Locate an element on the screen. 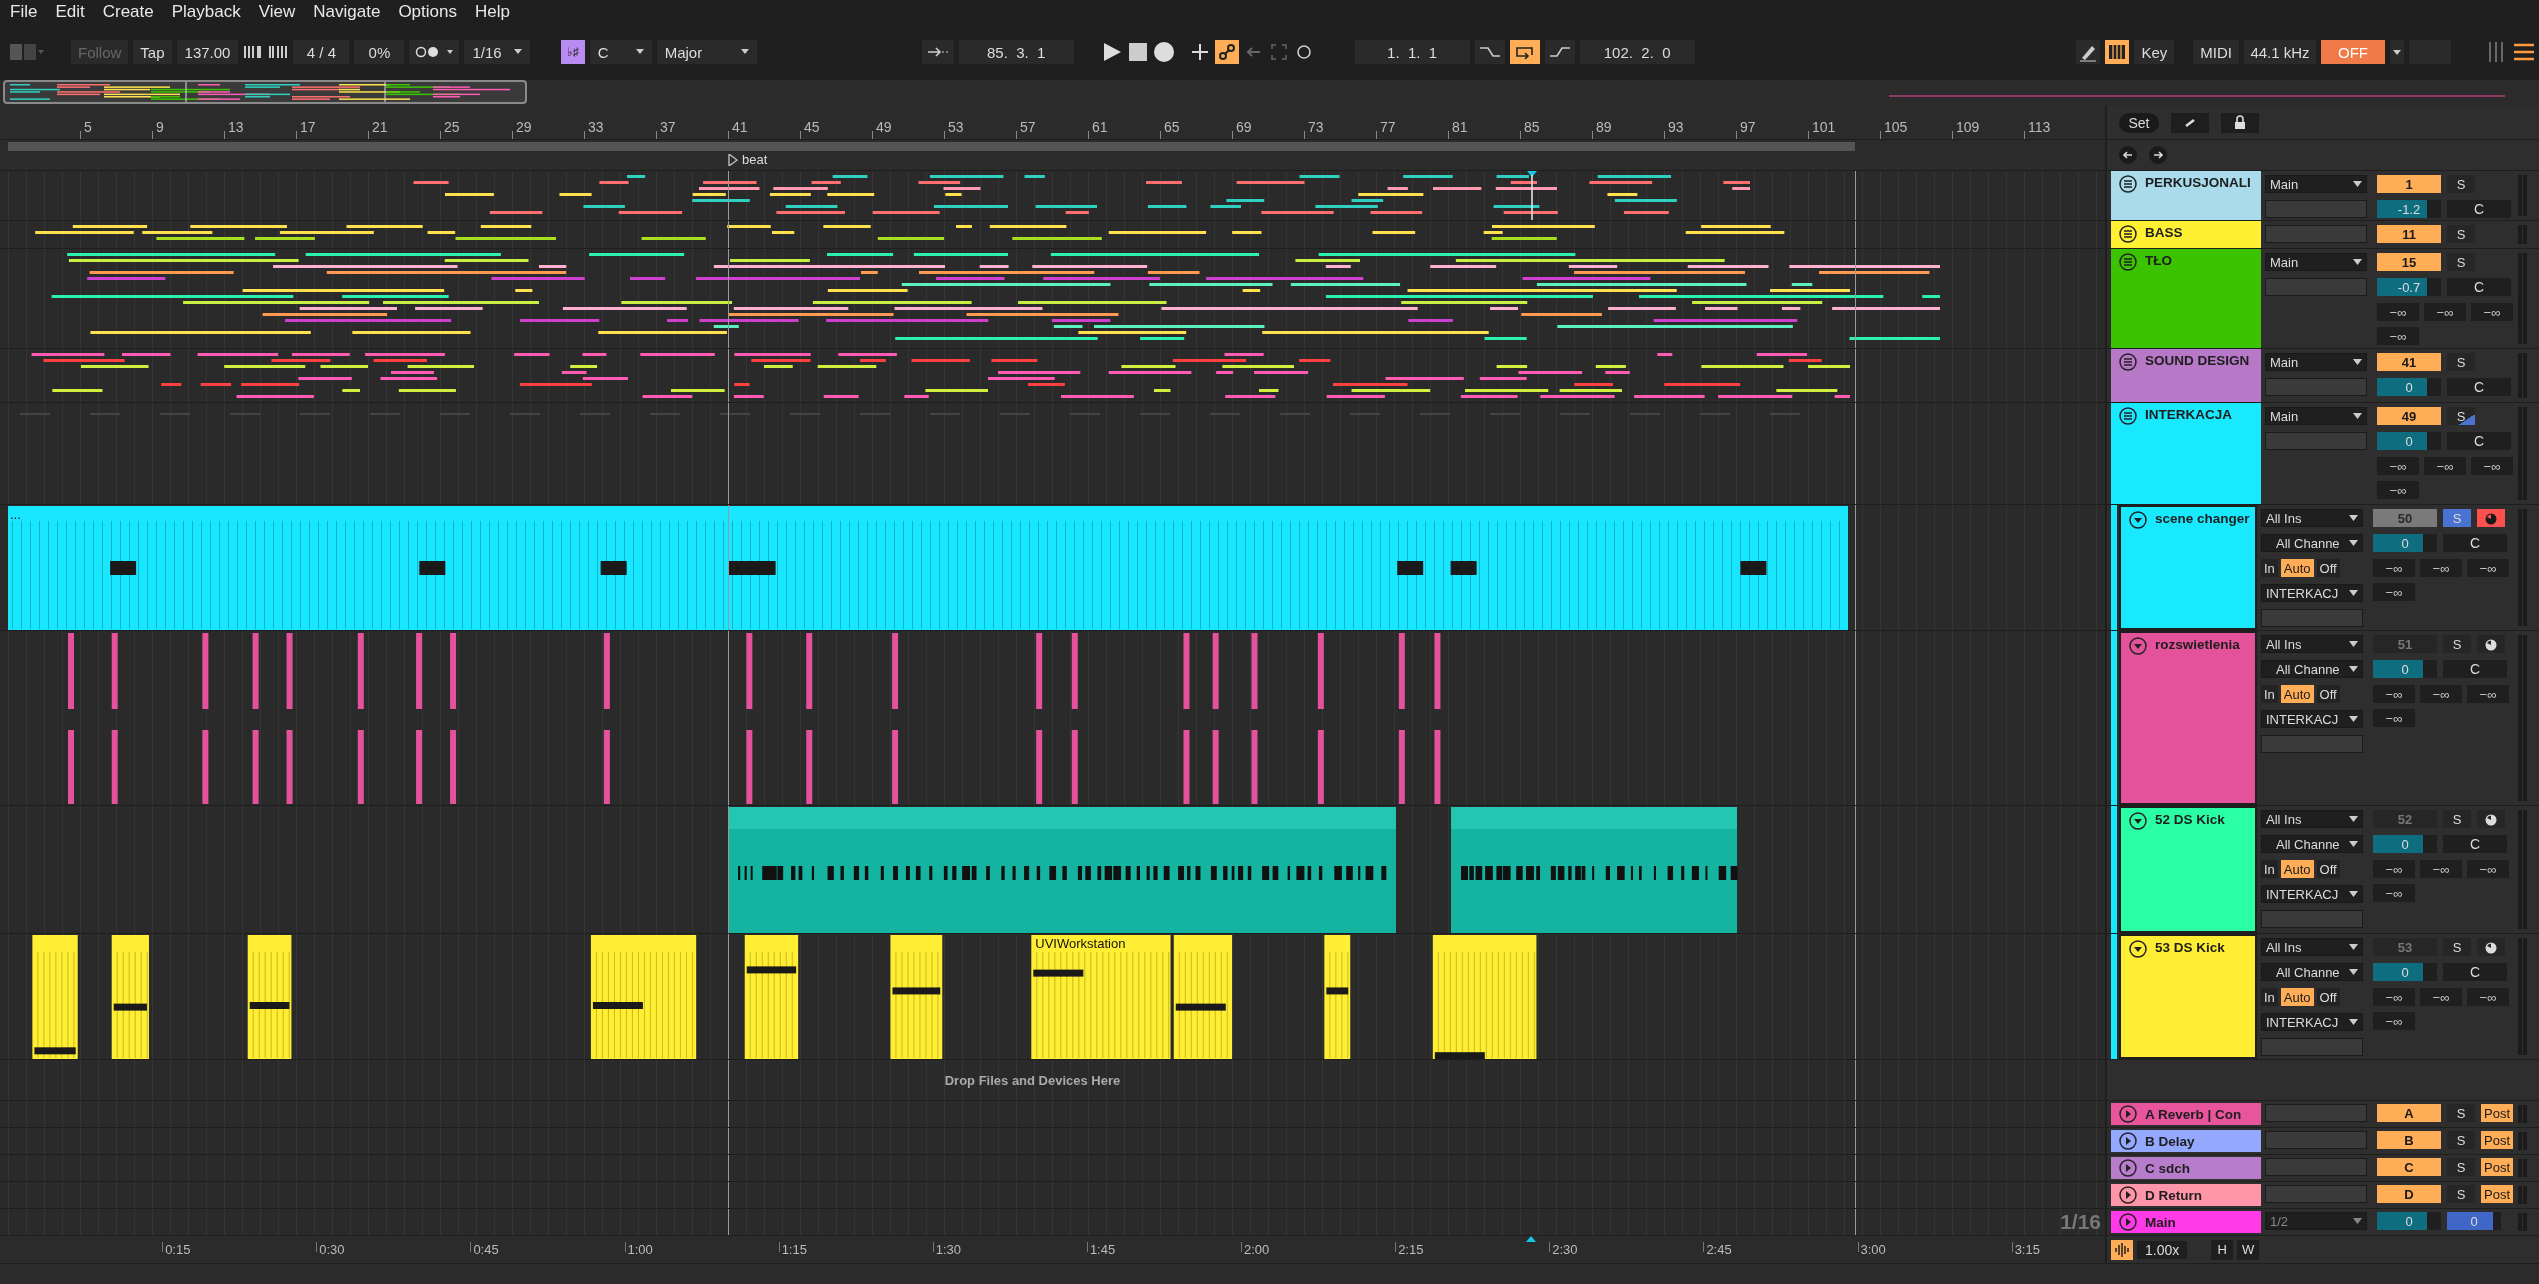 This screenshot has width=2539, height=1284. arrow-left-icon is located at coordinates (2128, 155).